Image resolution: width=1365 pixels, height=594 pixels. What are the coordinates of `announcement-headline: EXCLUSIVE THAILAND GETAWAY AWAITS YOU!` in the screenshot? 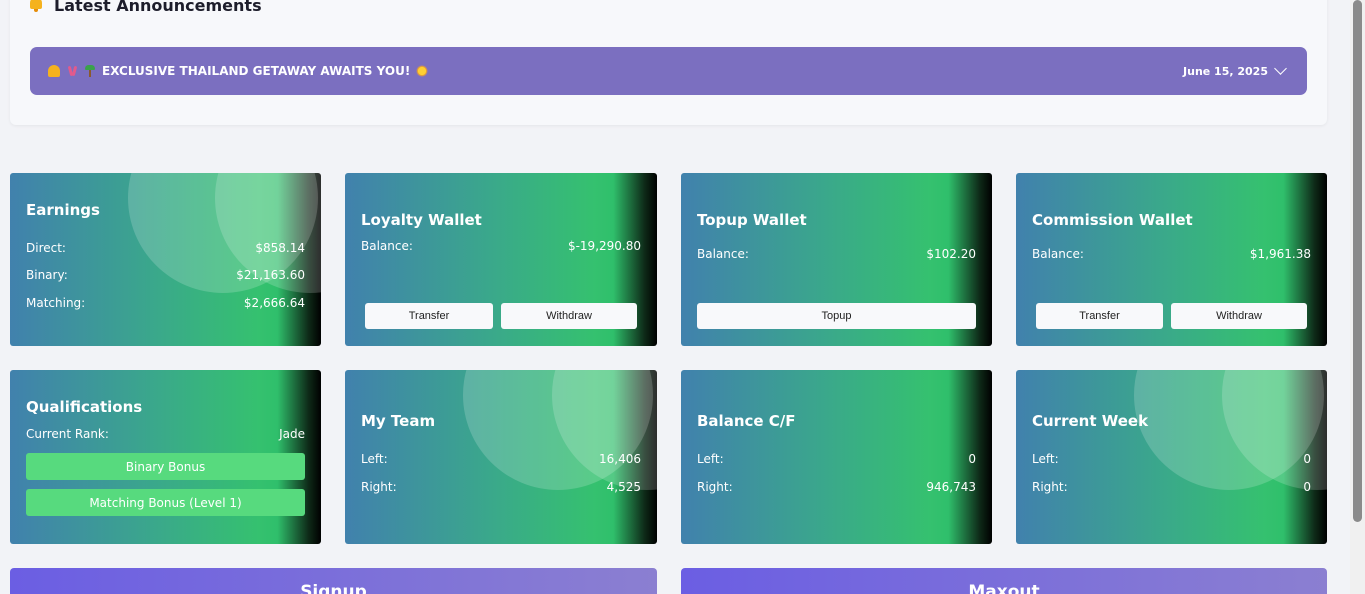 It's located at (238, 71).